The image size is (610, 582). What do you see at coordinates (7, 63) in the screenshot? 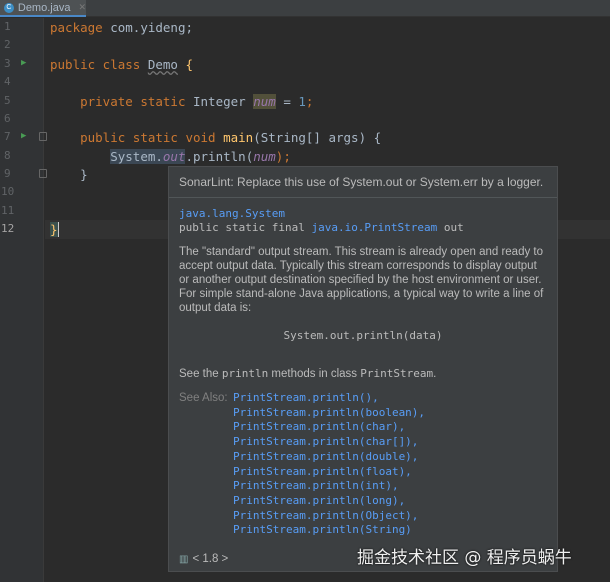
I see `line-number: 3` at bounding box center [7, 63].